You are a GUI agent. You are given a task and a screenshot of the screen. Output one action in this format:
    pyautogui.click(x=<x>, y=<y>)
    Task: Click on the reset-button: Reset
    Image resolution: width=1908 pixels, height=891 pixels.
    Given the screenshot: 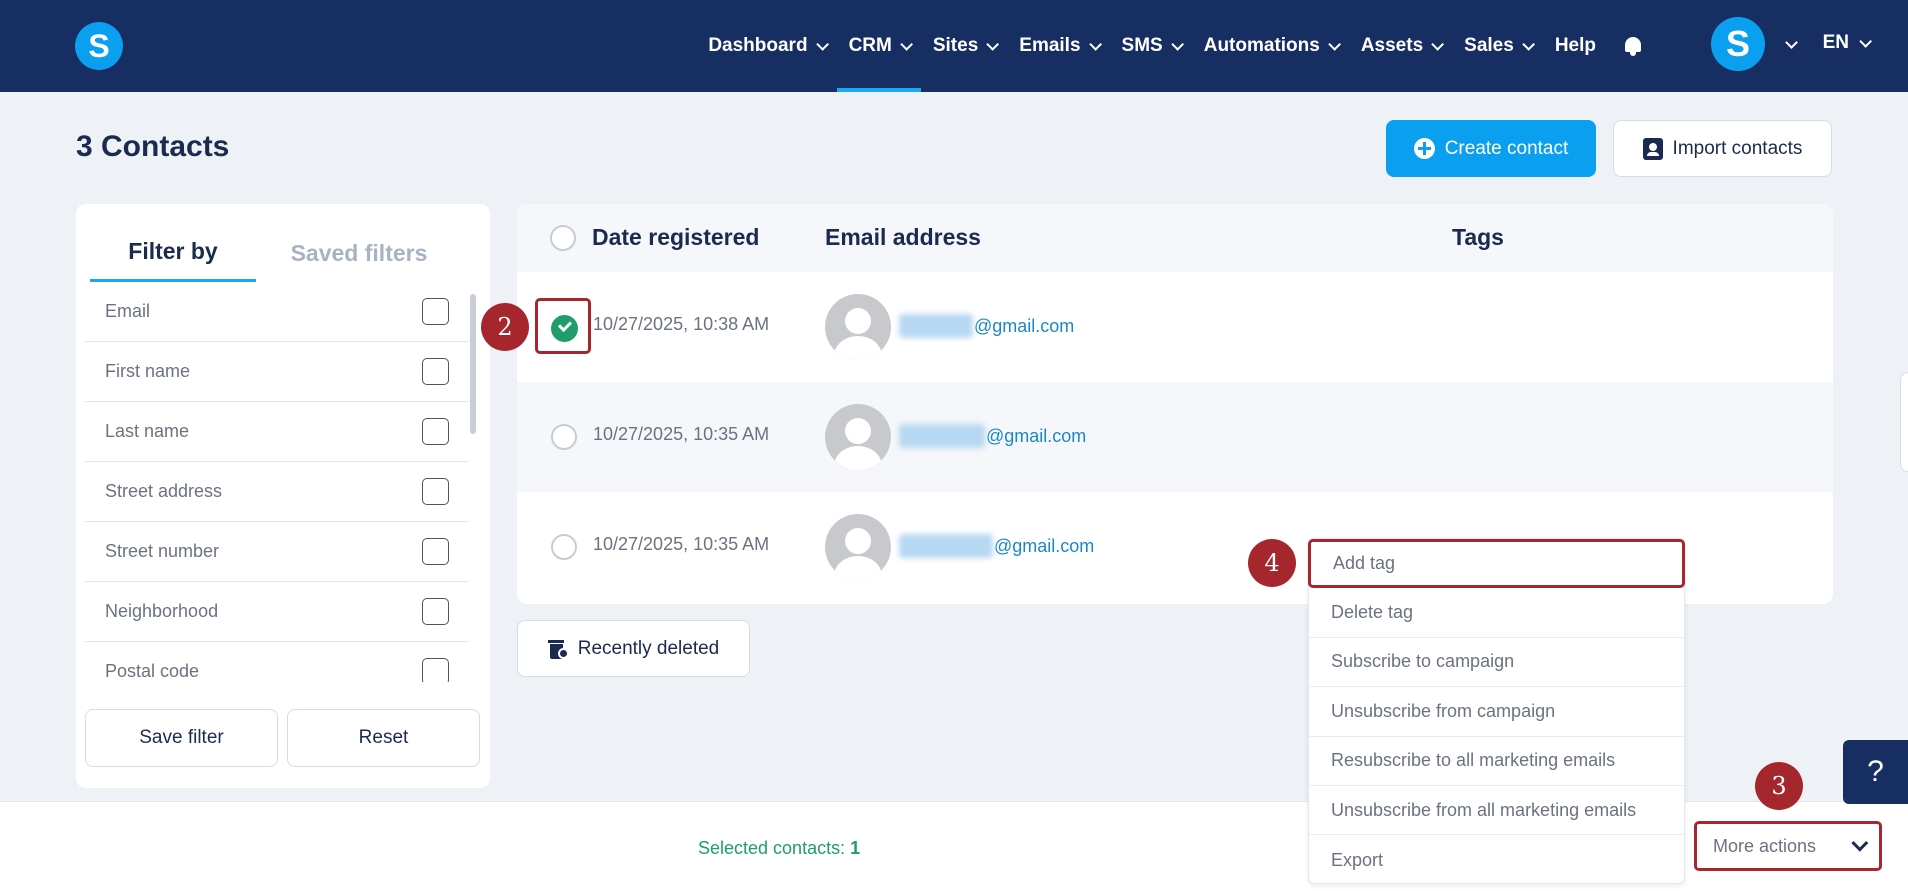 What is the action you would take?
    pyautogui.click(x=383, y=738)
    